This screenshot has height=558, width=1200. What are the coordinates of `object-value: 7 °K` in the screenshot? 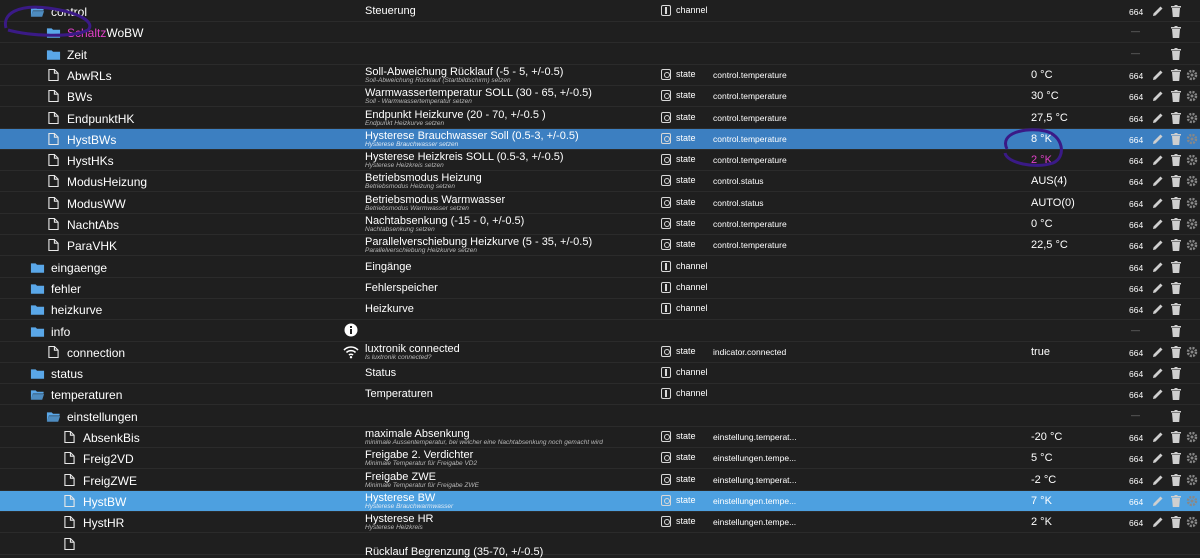 It's located at (1041, 501).